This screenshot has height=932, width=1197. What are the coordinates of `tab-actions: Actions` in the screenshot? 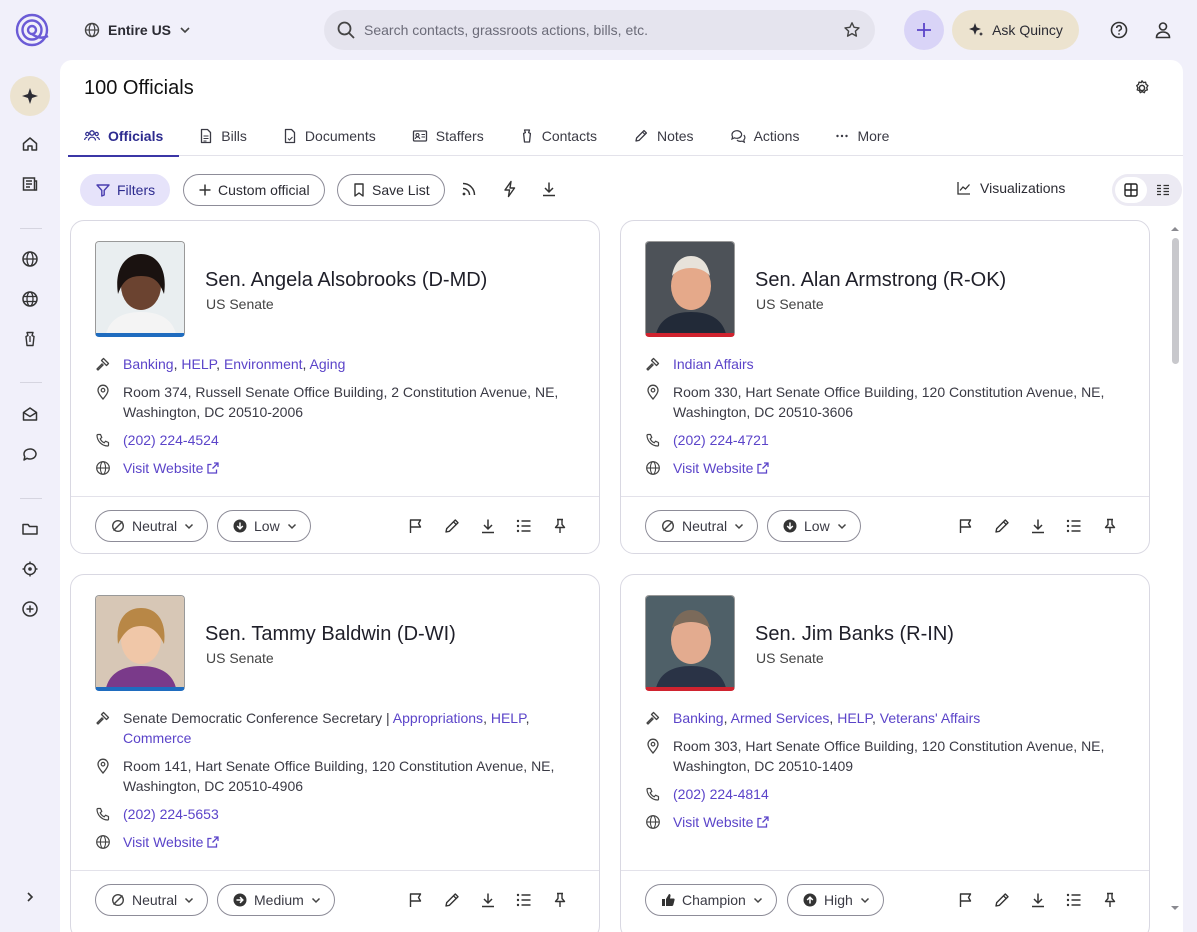 It's located at (765, 136).